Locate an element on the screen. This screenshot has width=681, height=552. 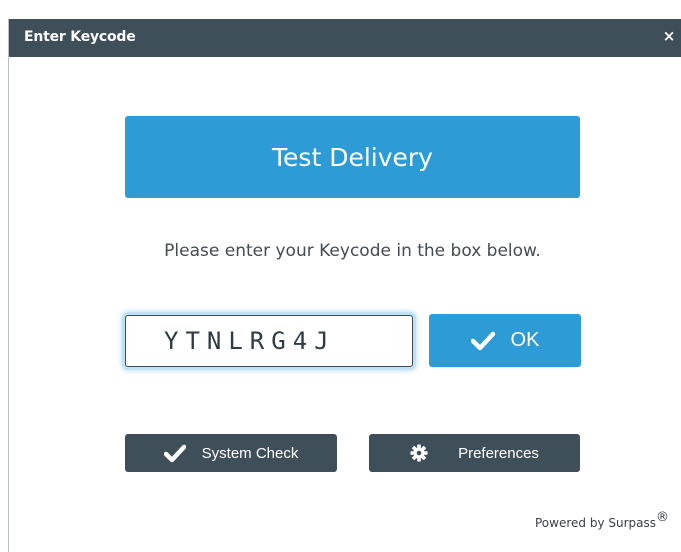
ok-button-label: OK is located at coordinates (525, 340).